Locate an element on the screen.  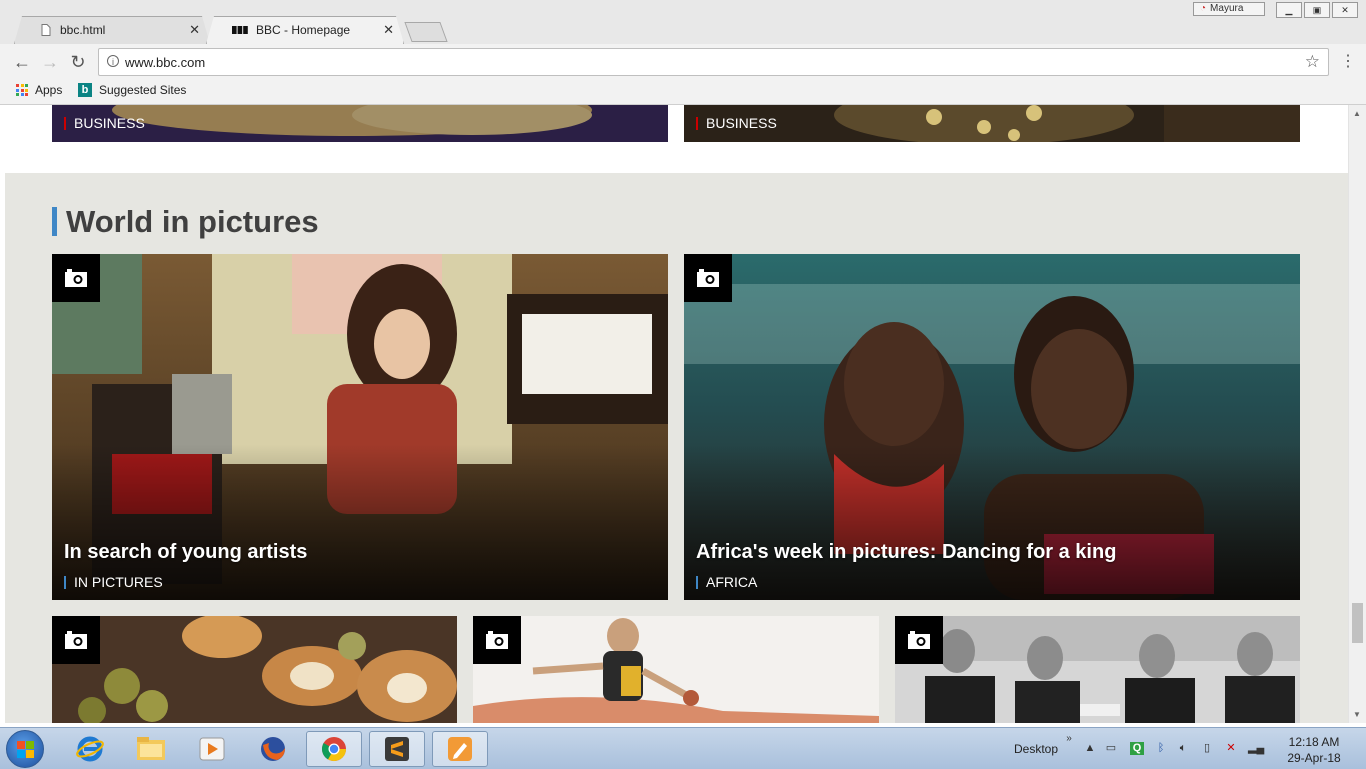
bbc-logo-icon is located at coordinates (240, 30).